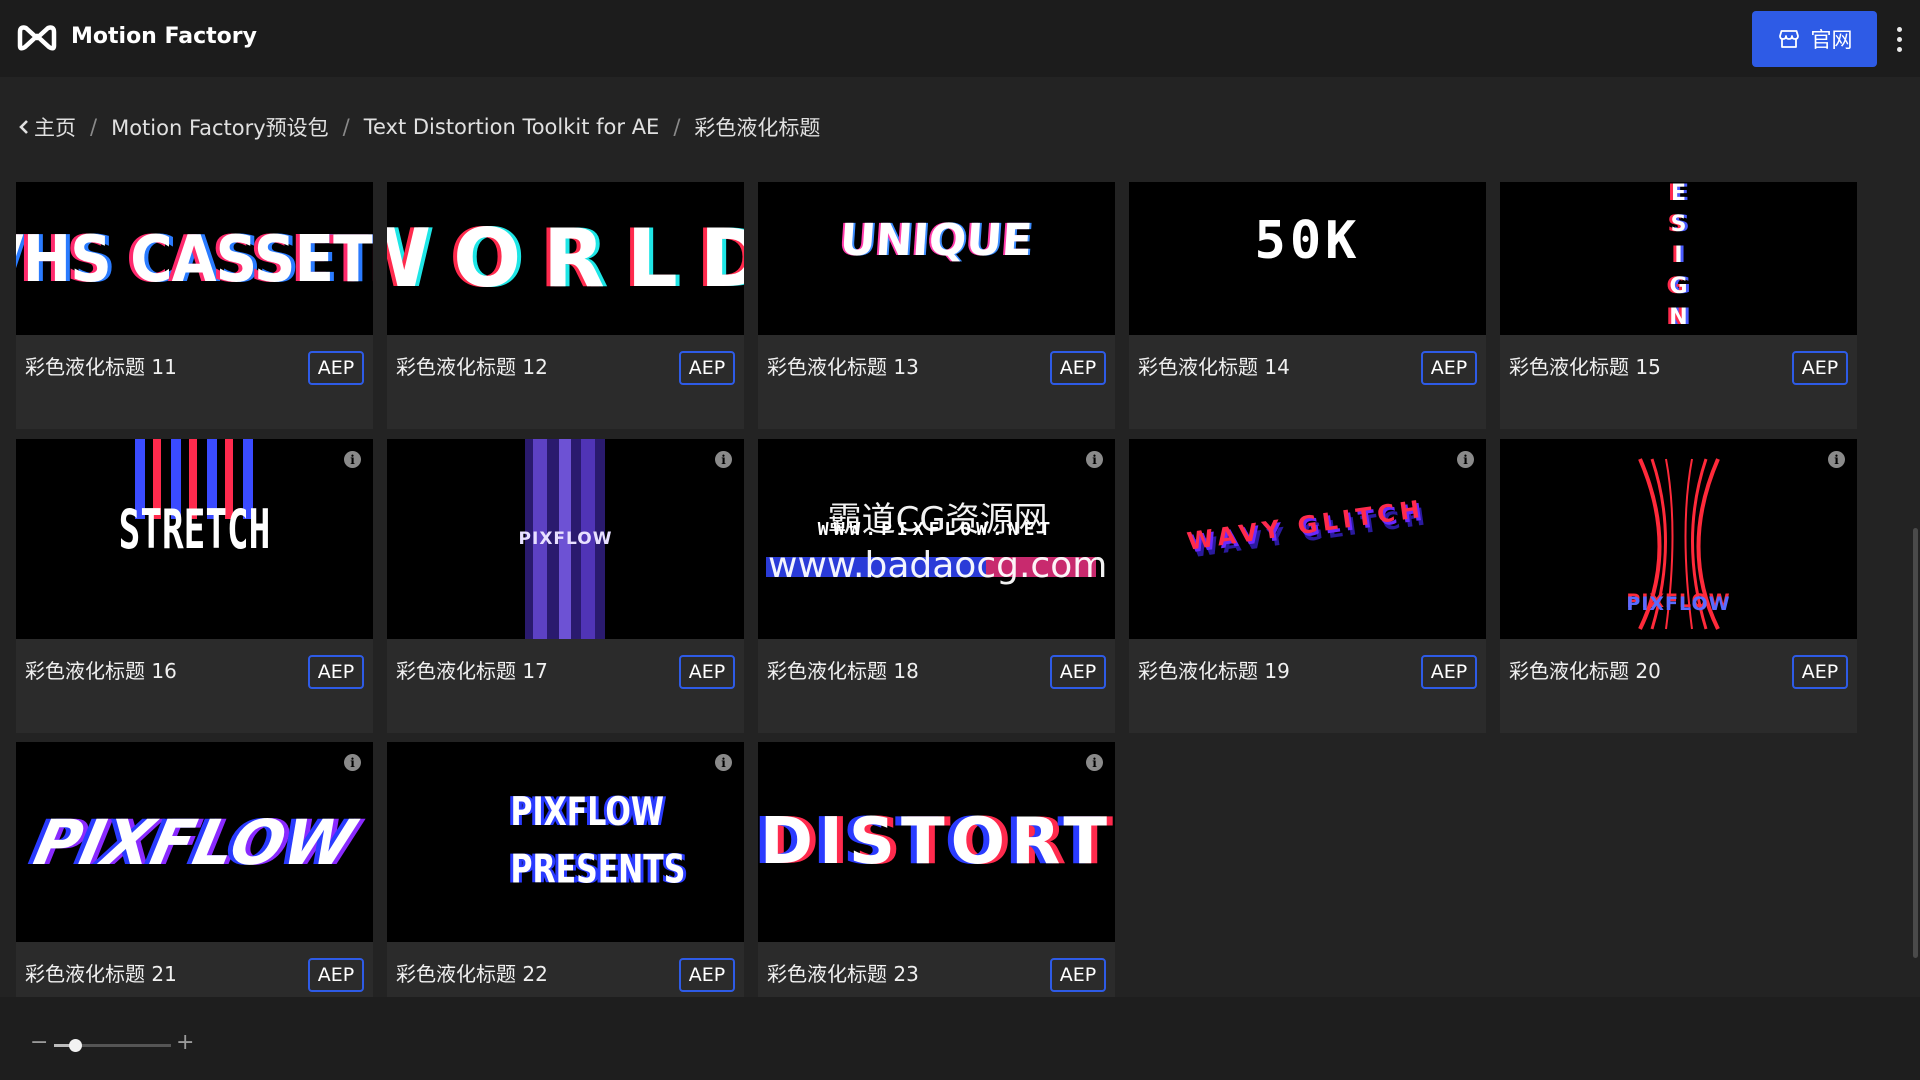 This screenshot has width=1920, height=1080. Describe the element at coordinates (55, 127) in the screenshot. I see `breadcrumb-home: 主页` at that location.